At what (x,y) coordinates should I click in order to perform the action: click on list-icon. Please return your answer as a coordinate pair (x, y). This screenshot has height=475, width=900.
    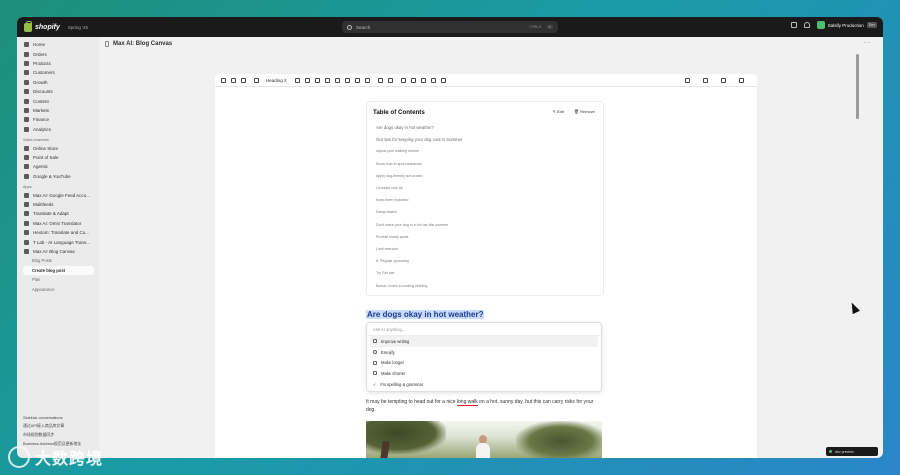
    Looking at the image, I should click on (380, 80).